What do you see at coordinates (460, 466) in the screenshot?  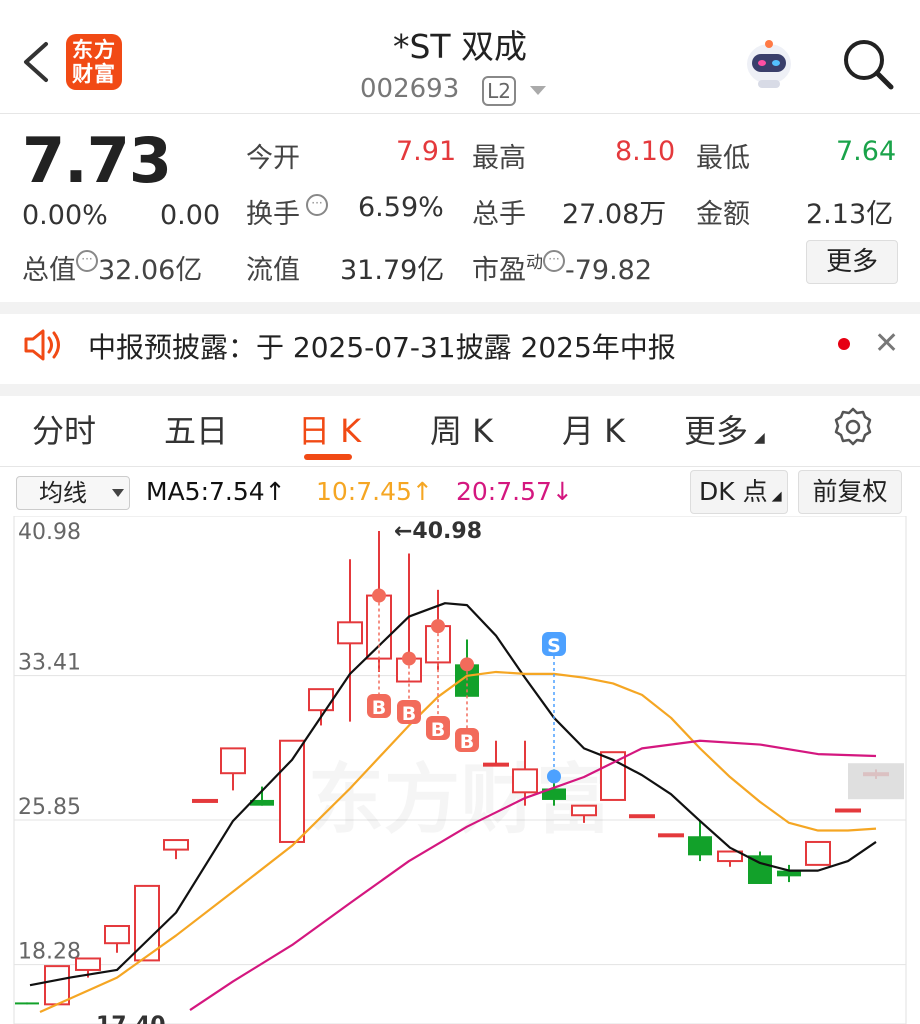 I see `tabs-divider` at bounding box center [460, 466].